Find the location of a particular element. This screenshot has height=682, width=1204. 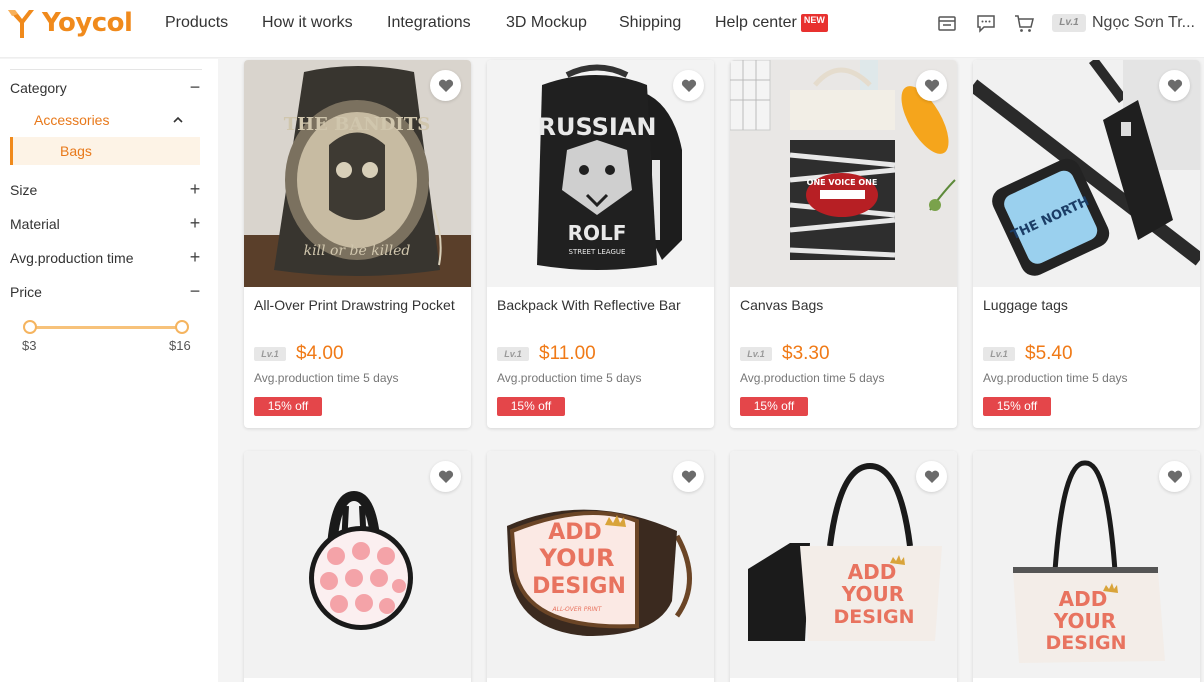

brand-name: Yoycol is located at coordinates (87, 23).